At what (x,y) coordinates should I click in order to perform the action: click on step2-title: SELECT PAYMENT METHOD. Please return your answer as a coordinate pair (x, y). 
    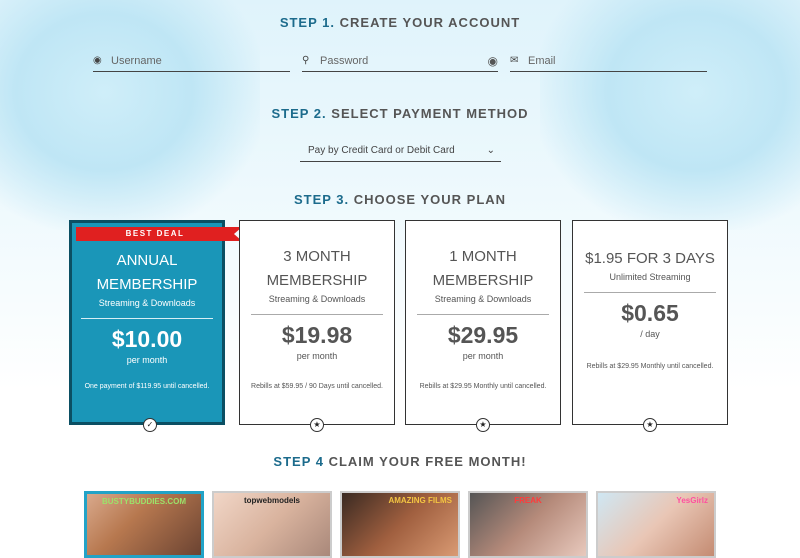
    Looking at the image, I should click on (430, 113).